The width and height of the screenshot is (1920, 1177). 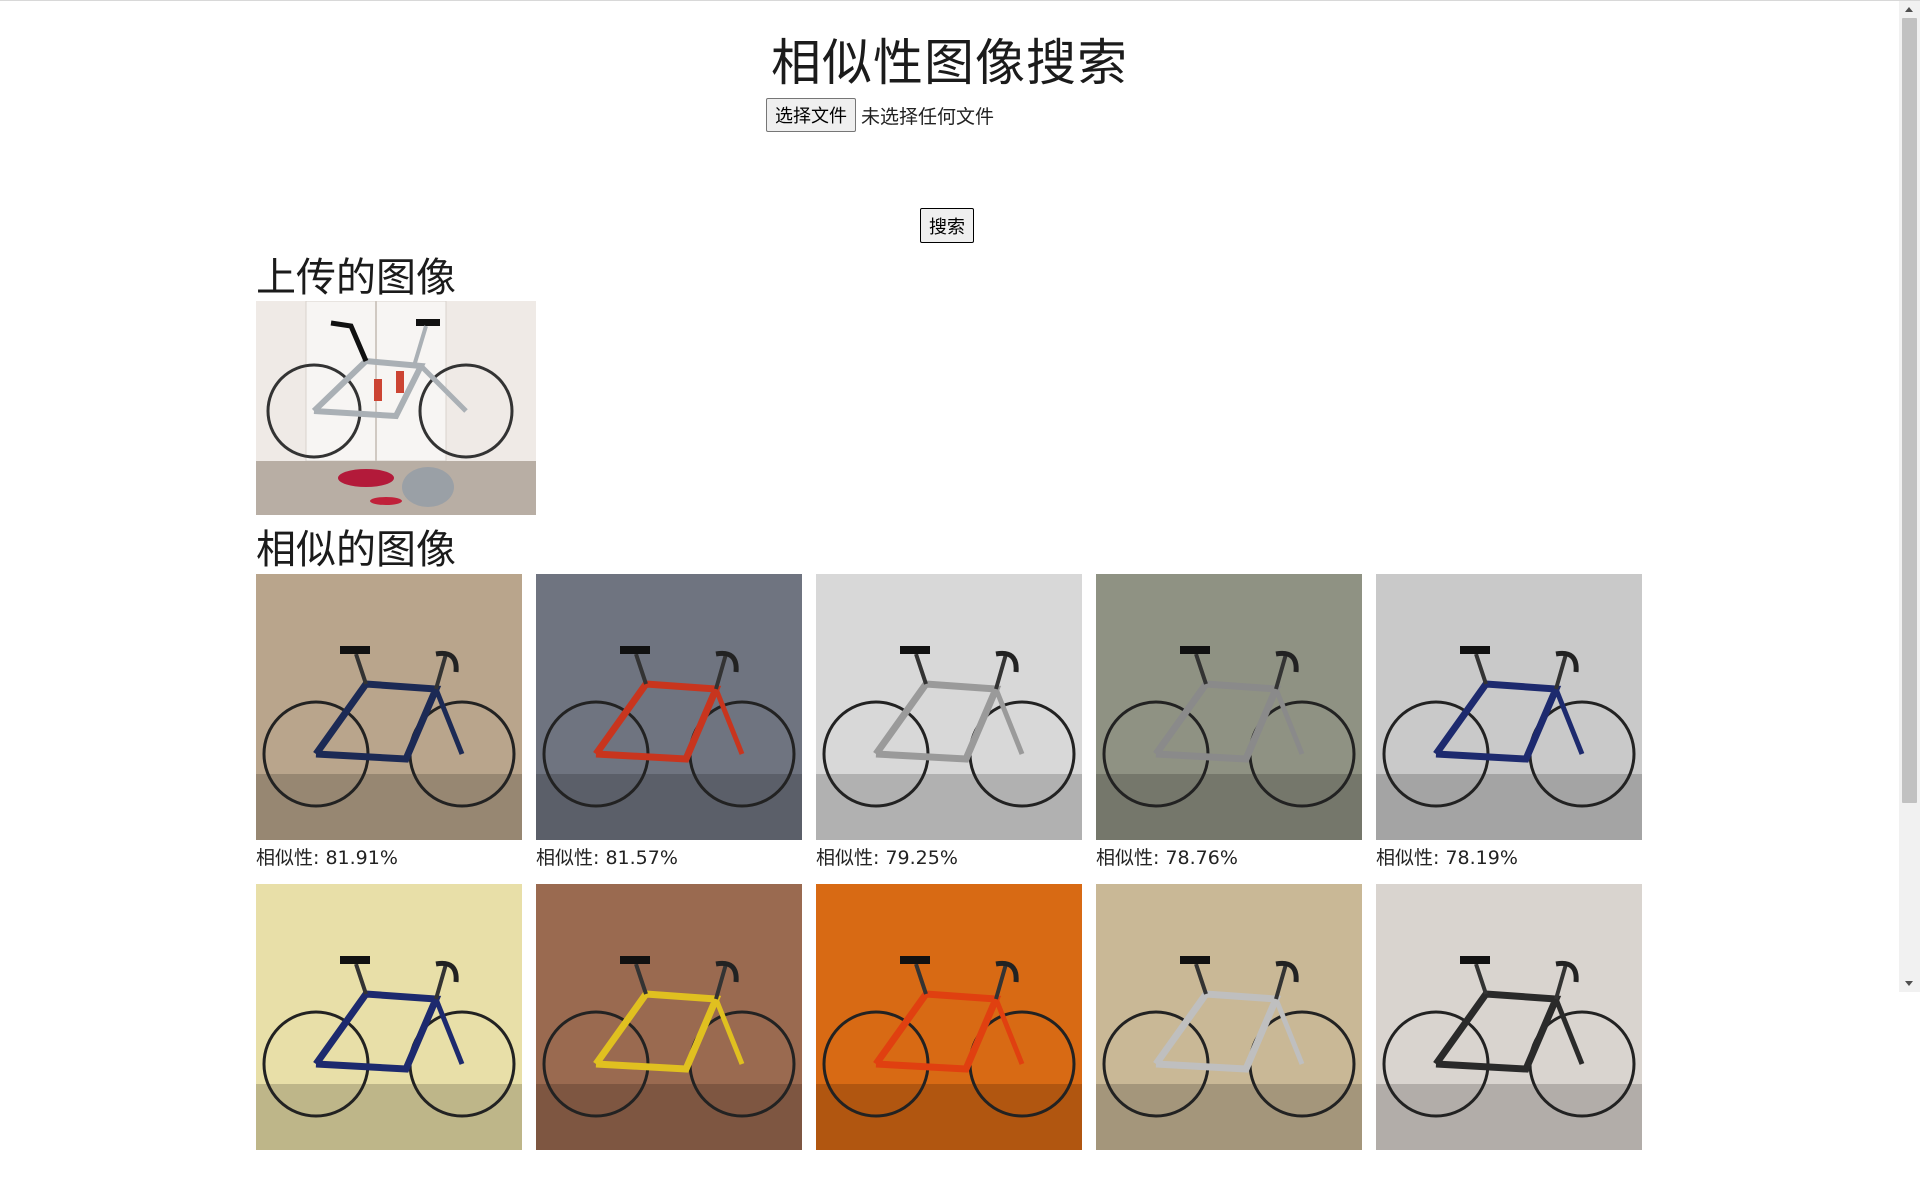 I want to click on scroll-up-arrow-icon, so click(x=1909, y=9).